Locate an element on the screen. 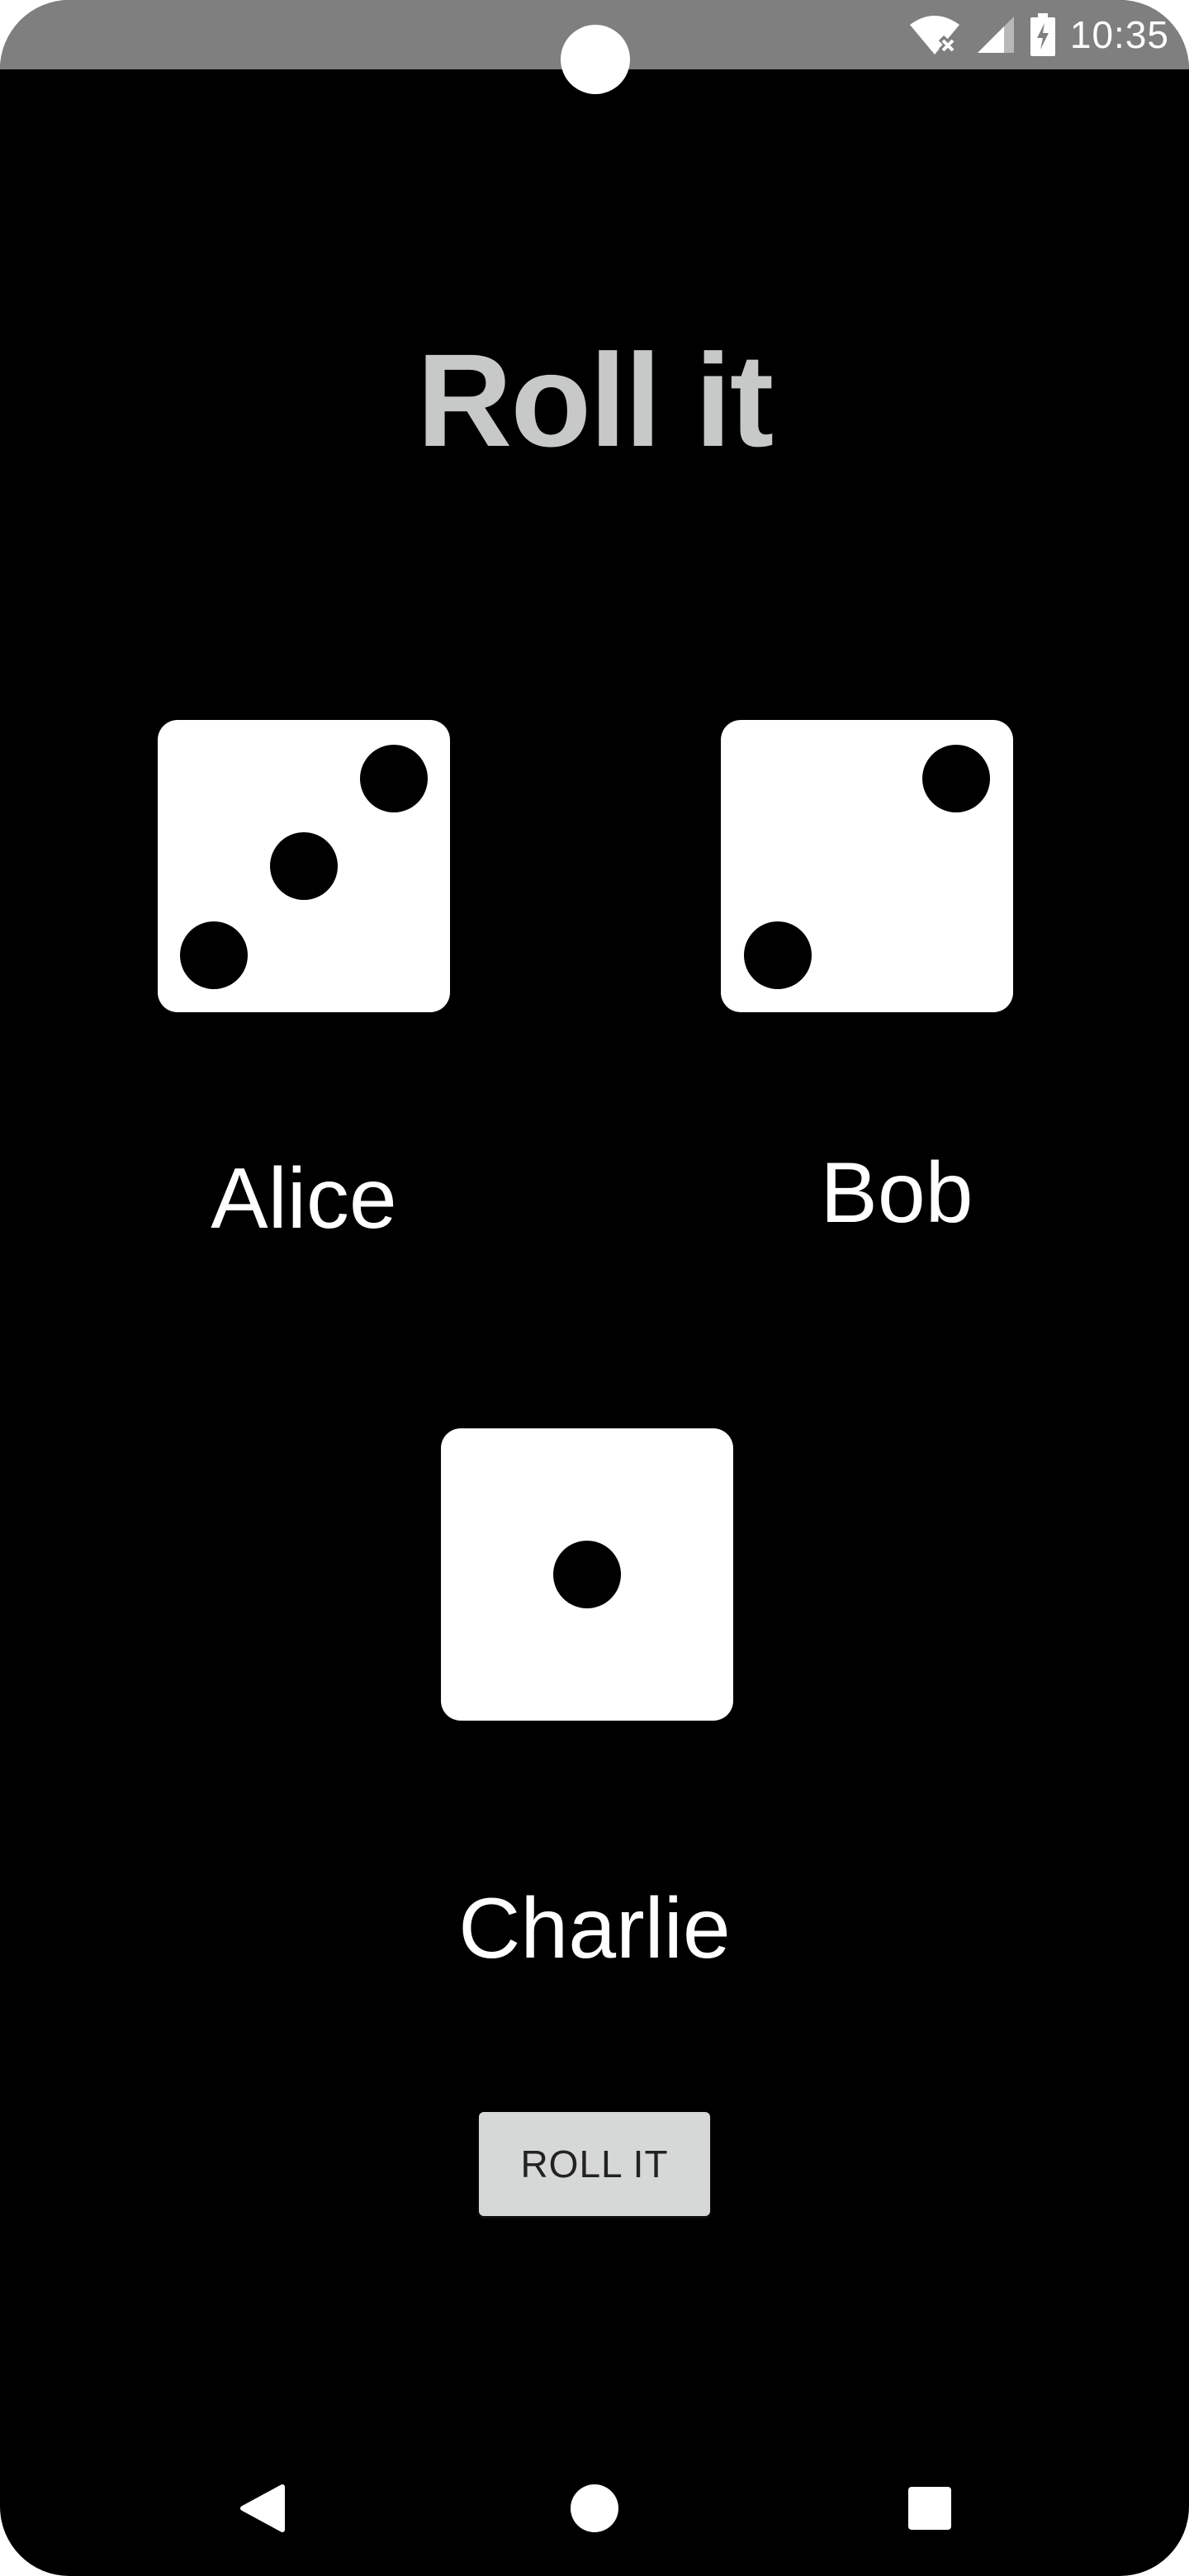 This screenshot has height=2576, width=1189. status-time: 10:35 is located at coordinates (1119, 34).